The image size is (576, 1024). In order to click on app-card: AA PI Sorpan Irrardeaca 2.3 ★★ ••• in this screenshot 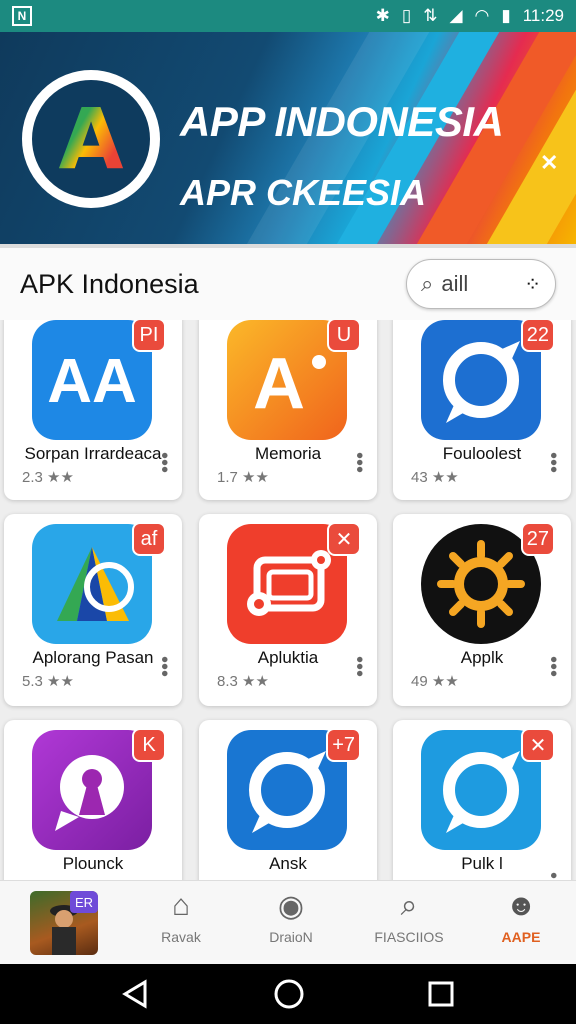, I will do `click(93, 410)`.